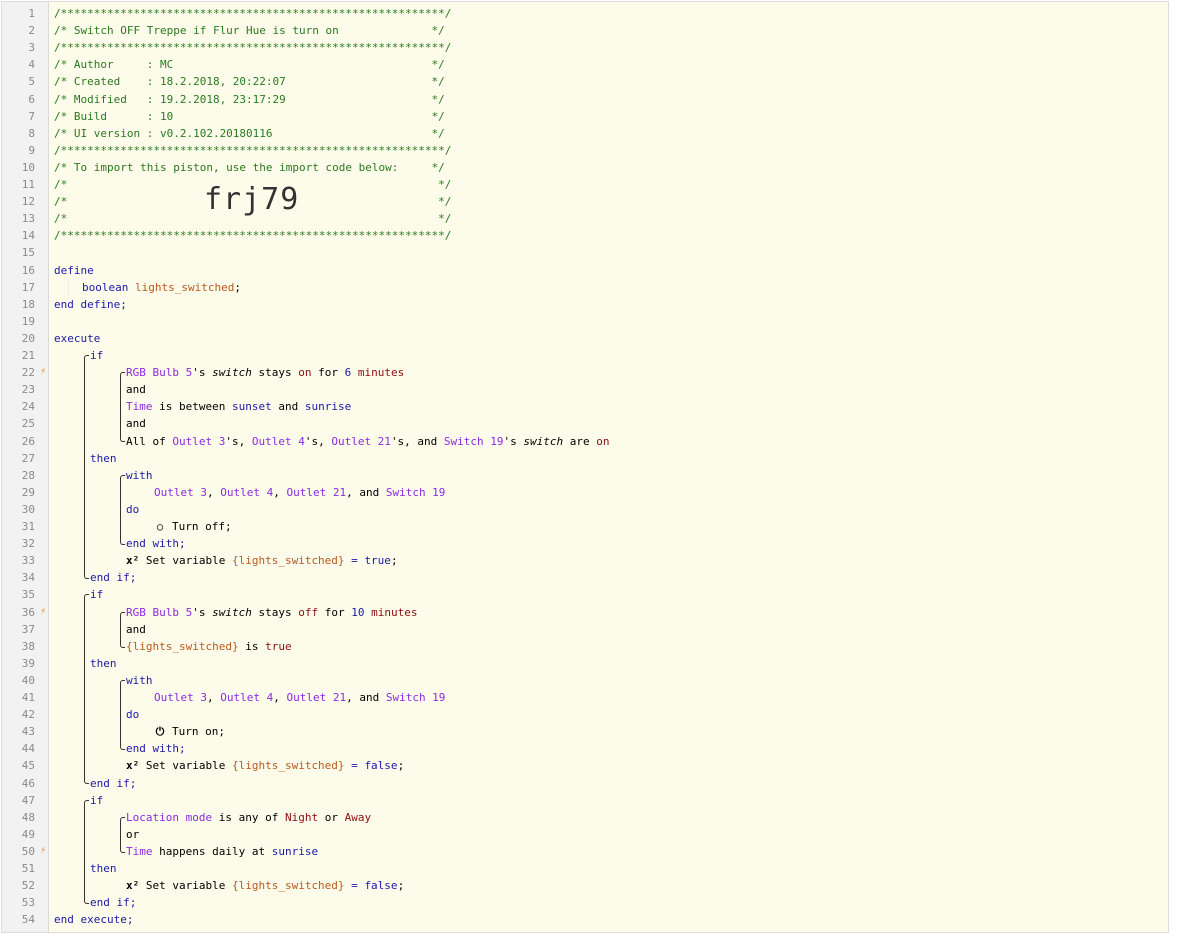 This screenshot has height=941, width=1178. Describe the element at coordinates (28, 202) in the screenshot. I see `line-number: 12` at that location.